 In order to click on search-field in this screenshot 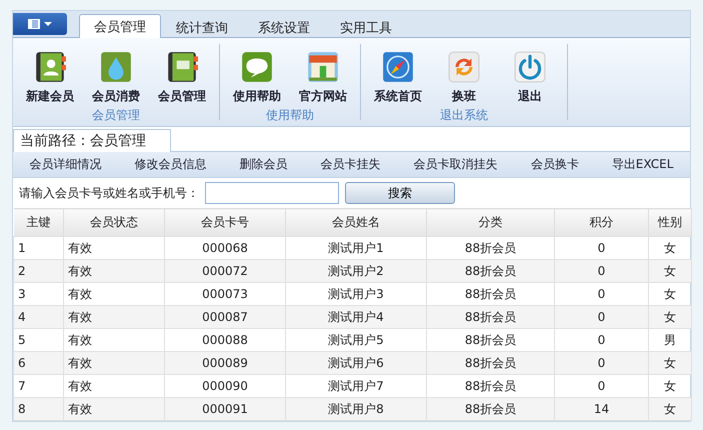, I will do `click(272, 193)`.